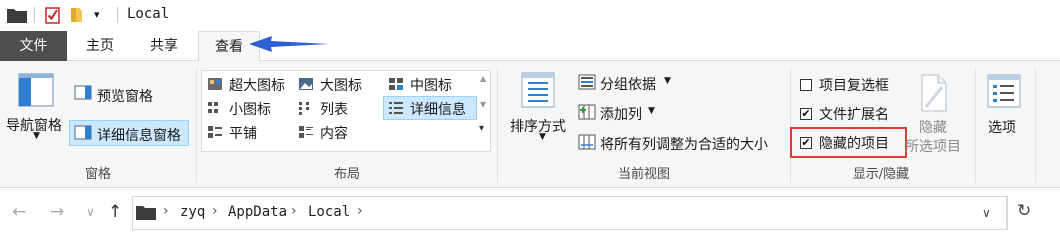  Describe the element at coordinates (83, 92) in the screenshot. I see `preview-pane-icon` at that location.